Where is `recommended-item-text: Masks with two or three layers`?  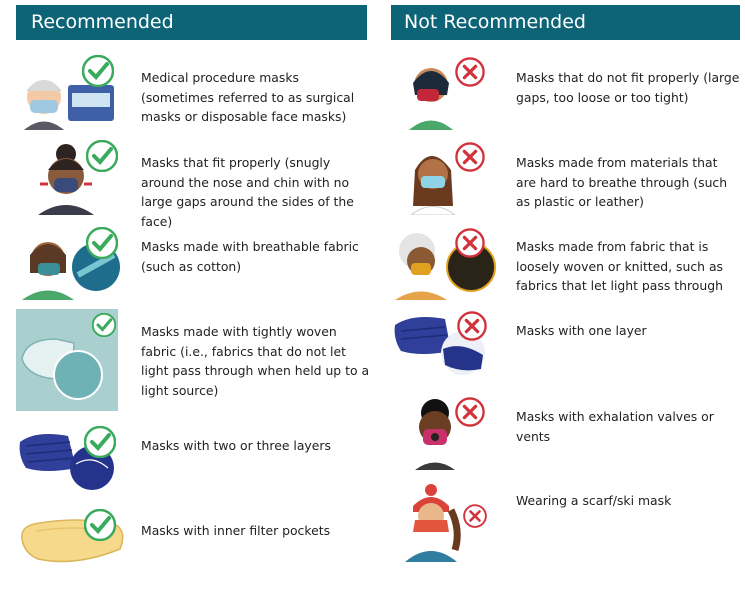
recommended-item-text: Masks with two or three layers is located at coordinates (236, 445).